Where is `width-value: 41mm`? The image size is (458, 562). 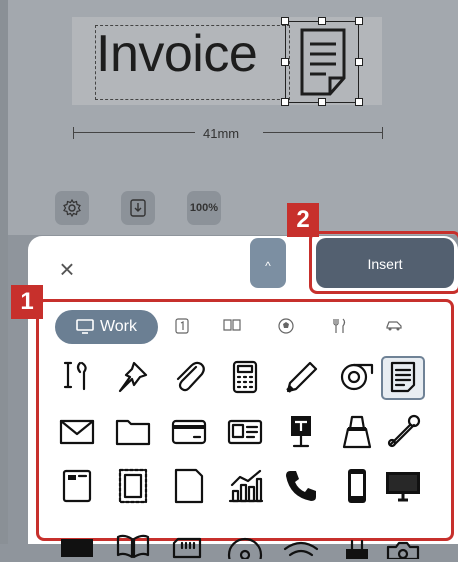
width-value: 41mm is located at coordinates (221, 133).